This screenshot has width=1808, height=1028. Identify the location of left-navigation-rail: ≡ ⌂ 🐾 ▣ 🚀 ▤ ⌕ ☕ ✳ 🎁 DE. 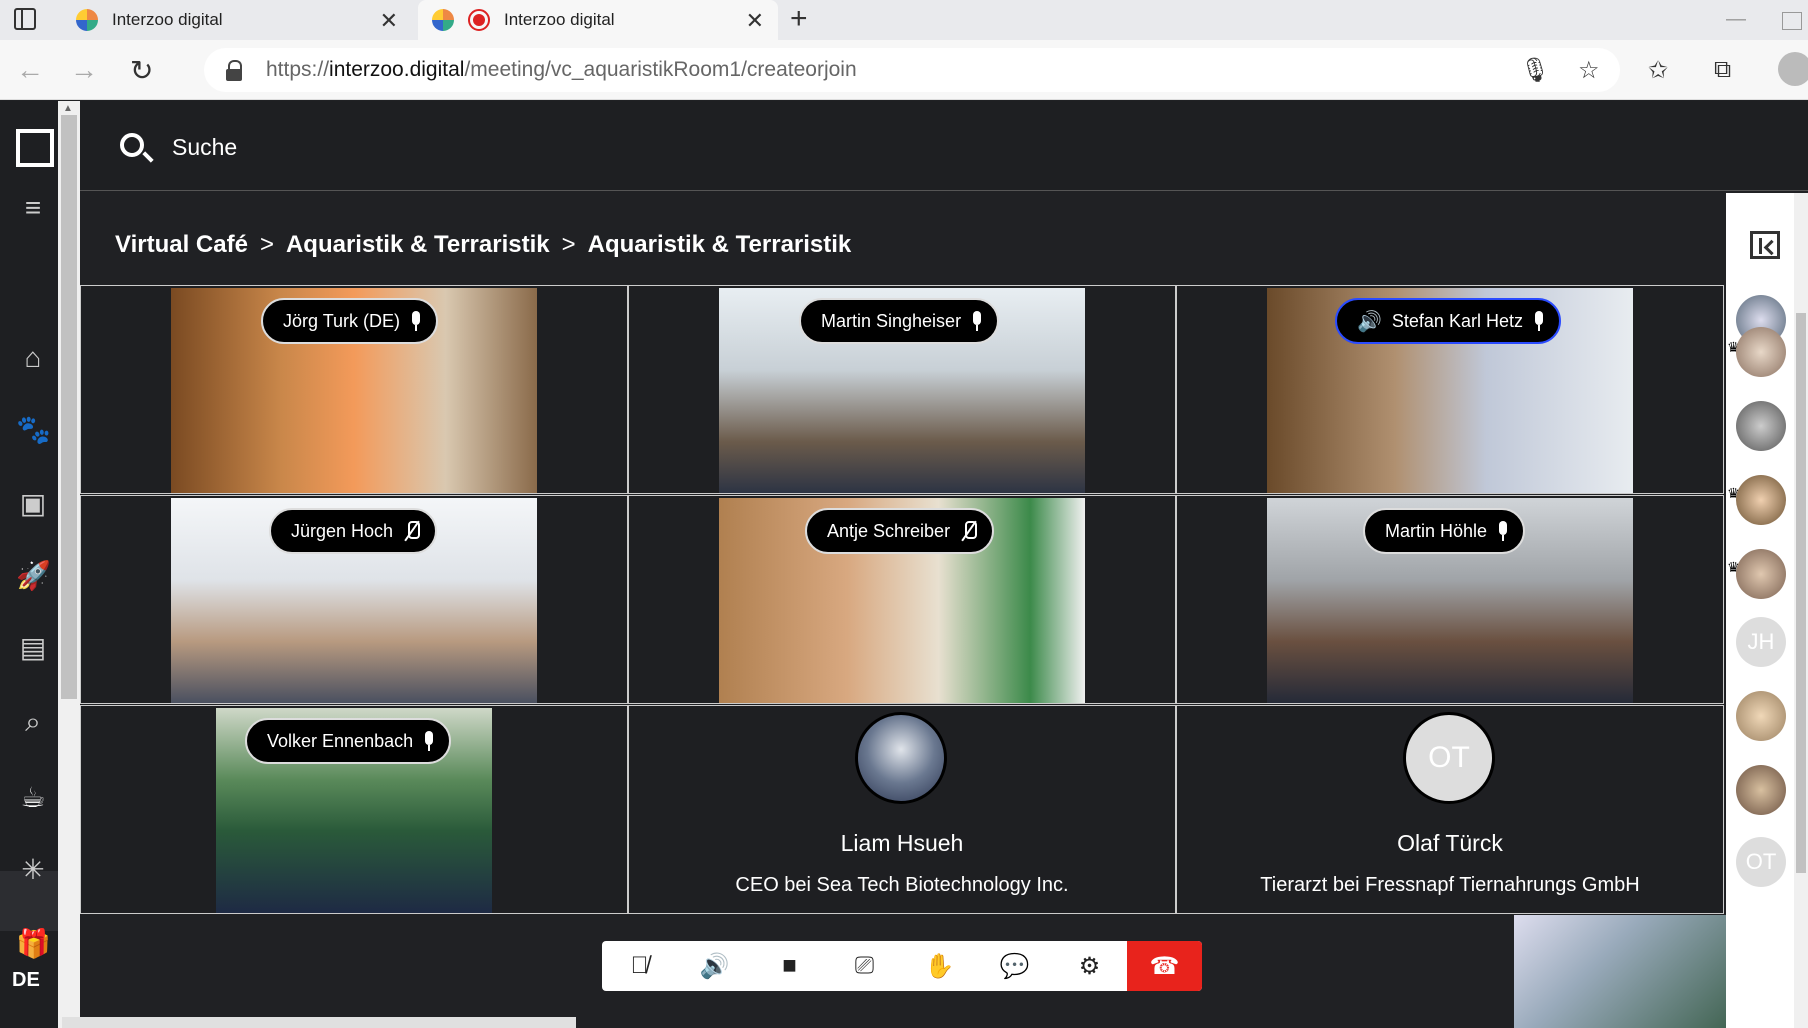
(29, 564).